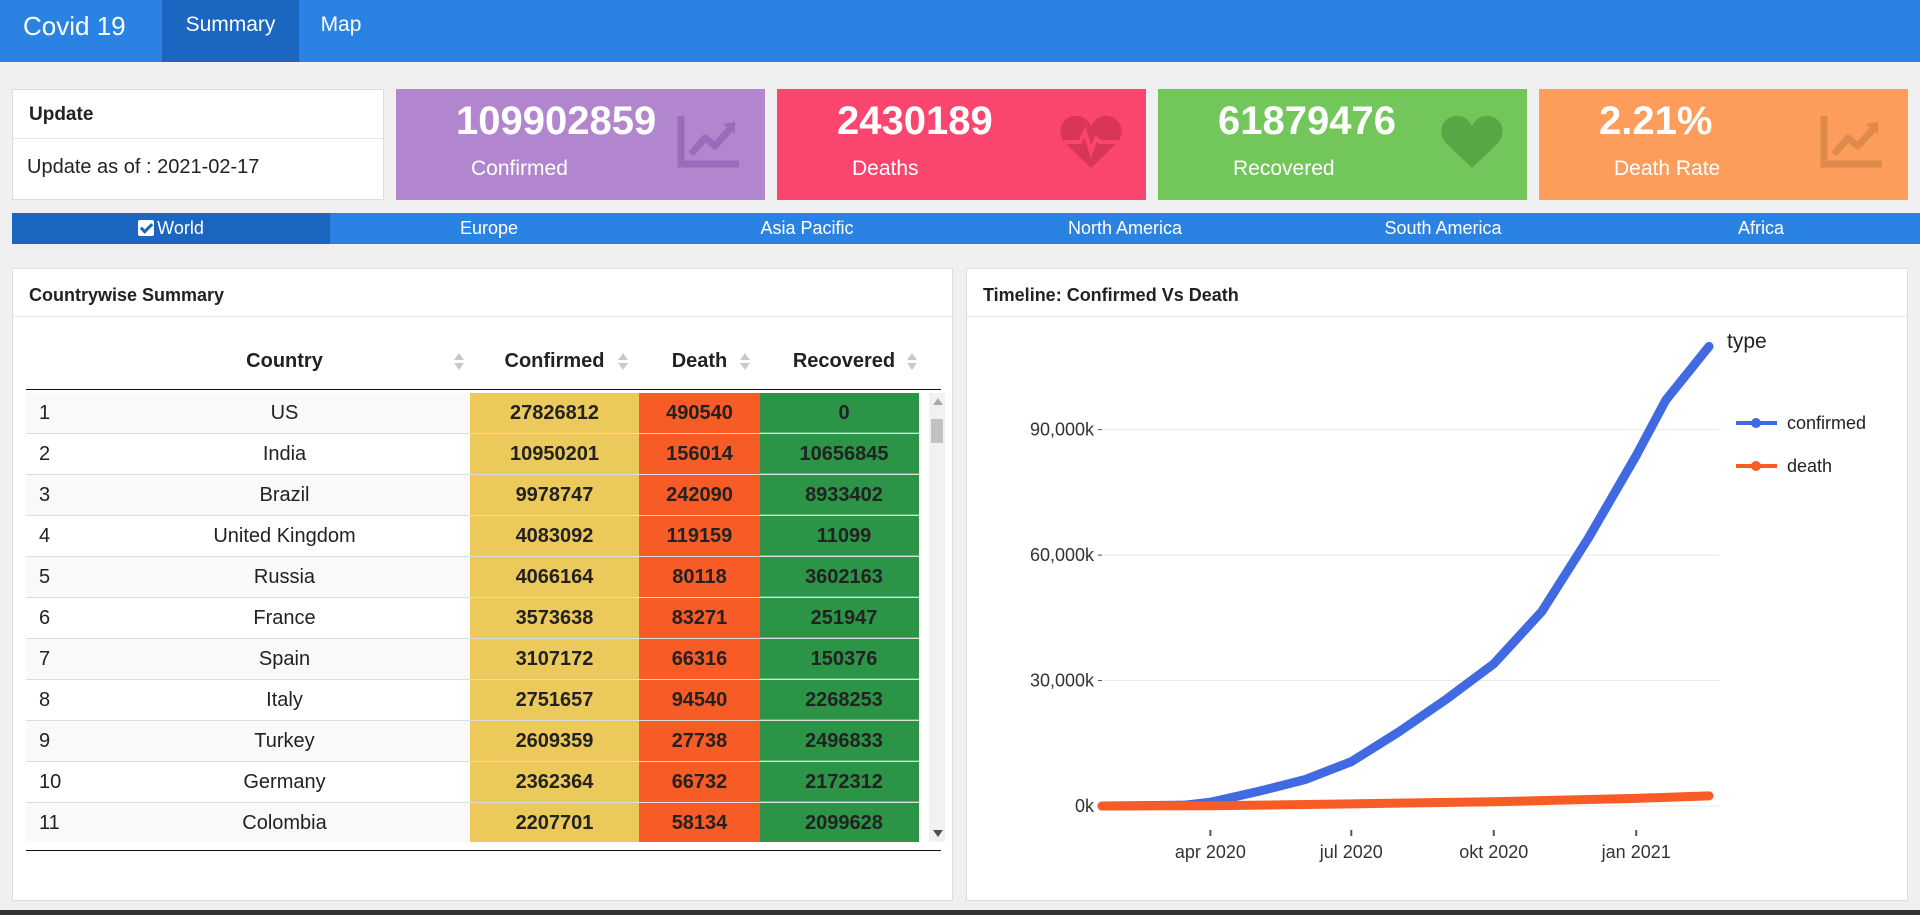 This screenshot has width=1920, height=915. I want to click on column-label: Confirmed, so click(554, 361).